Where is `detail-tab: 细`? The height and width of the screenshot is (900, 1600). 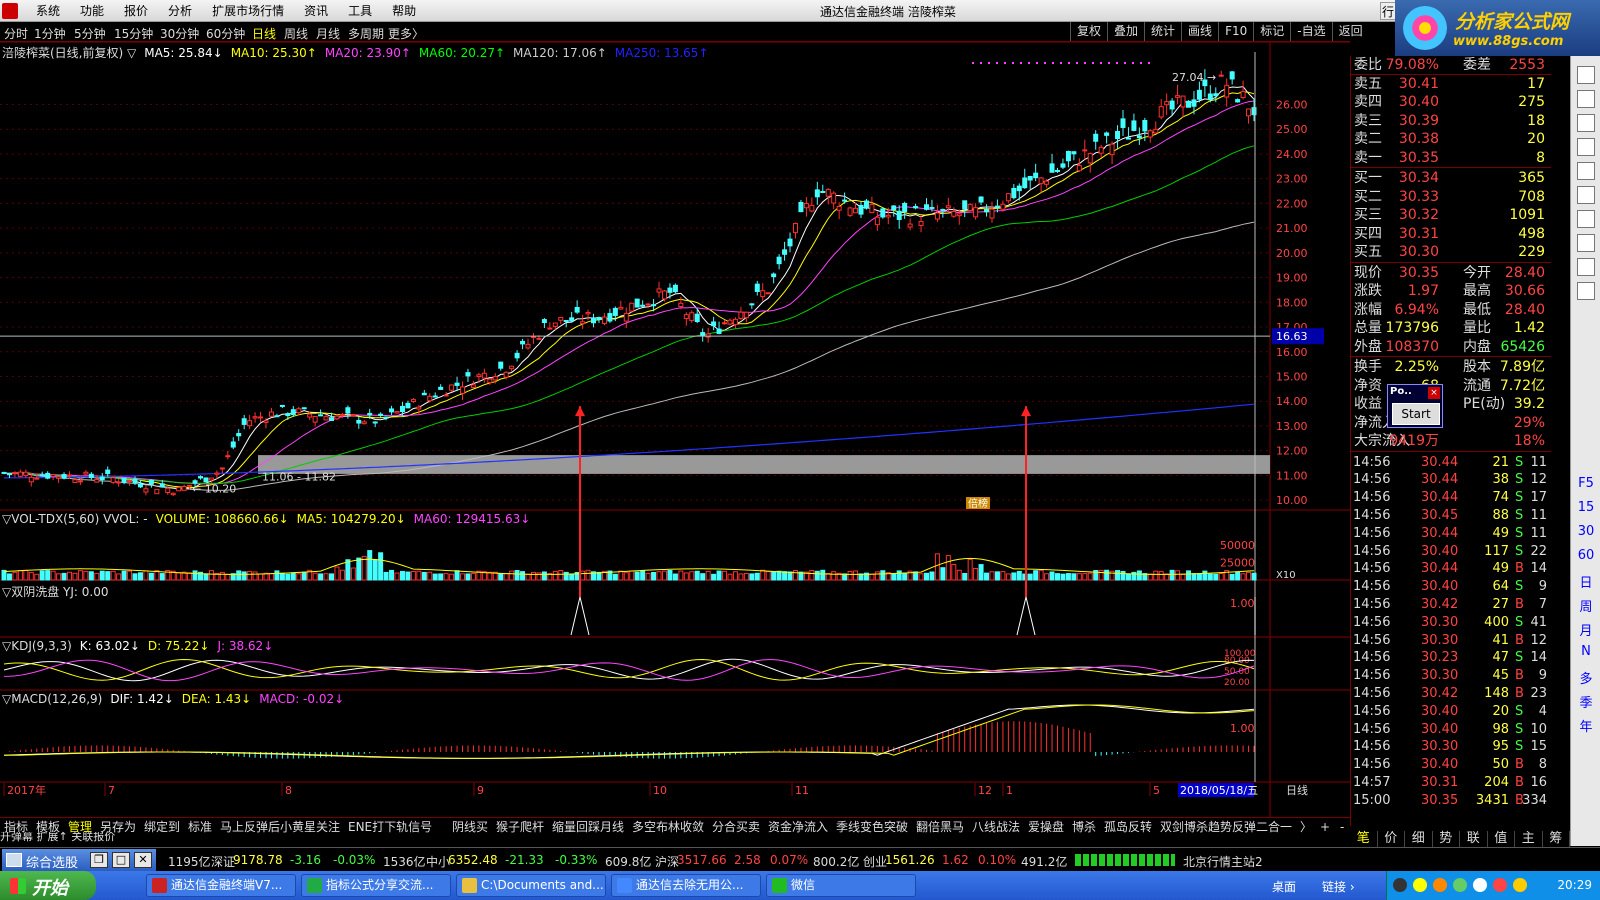 detail-tab: 细 is located at coordinates (1419, 839).